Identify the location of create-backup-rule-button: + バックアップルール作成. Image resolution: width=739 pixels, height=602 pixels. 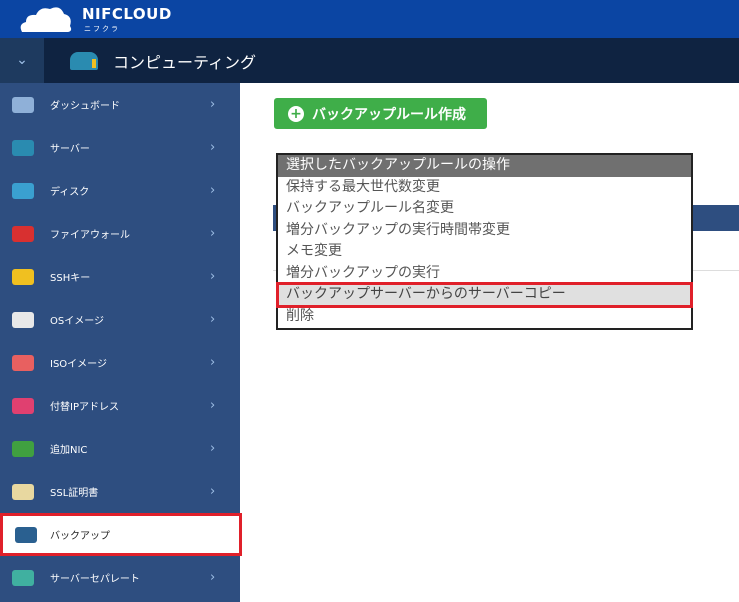
(380, 113).